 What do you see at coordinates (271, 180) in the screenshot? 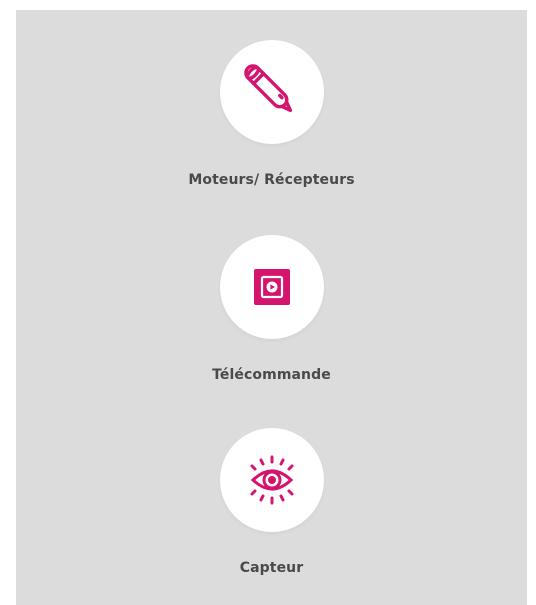
I see `category-label: Moteurs/ Récepteurs` at bounding box center [271, 180].